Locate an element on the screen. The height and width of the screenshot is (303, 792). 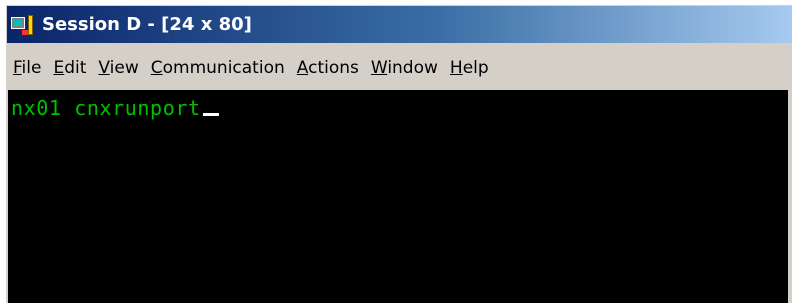
menu-file: File is located at coordinates (27, 68).